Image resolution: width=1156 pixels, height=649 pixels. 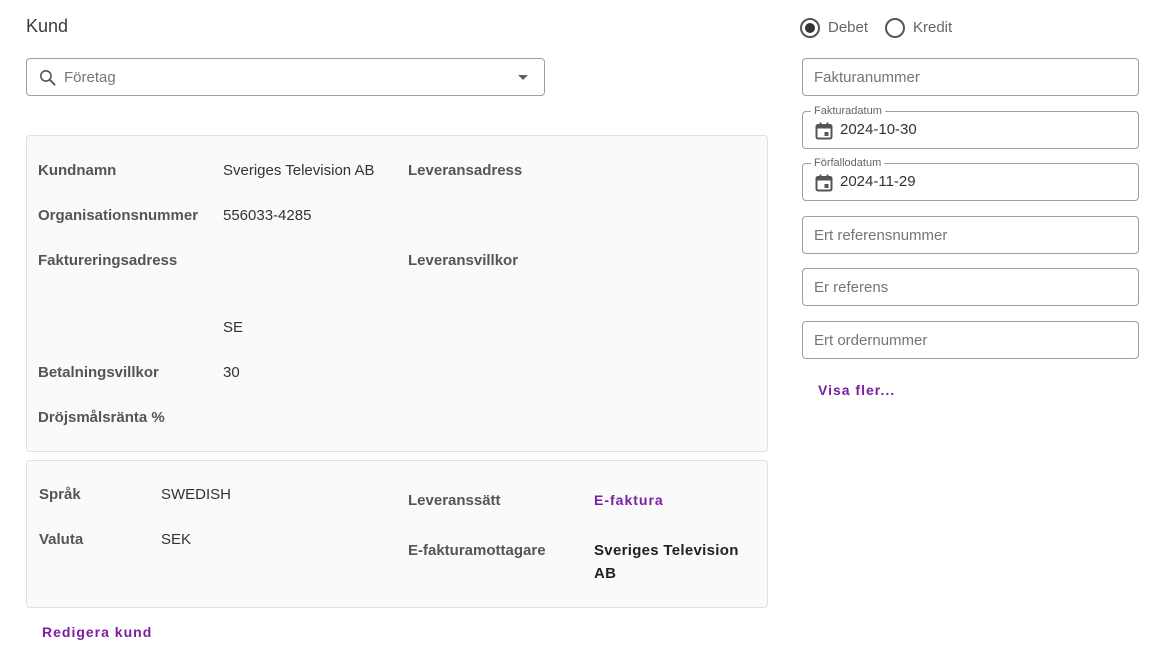 What do you see at coordinates (47, 77) in the screenshot?
I see `search-icon` at bounding box center [47, 77].